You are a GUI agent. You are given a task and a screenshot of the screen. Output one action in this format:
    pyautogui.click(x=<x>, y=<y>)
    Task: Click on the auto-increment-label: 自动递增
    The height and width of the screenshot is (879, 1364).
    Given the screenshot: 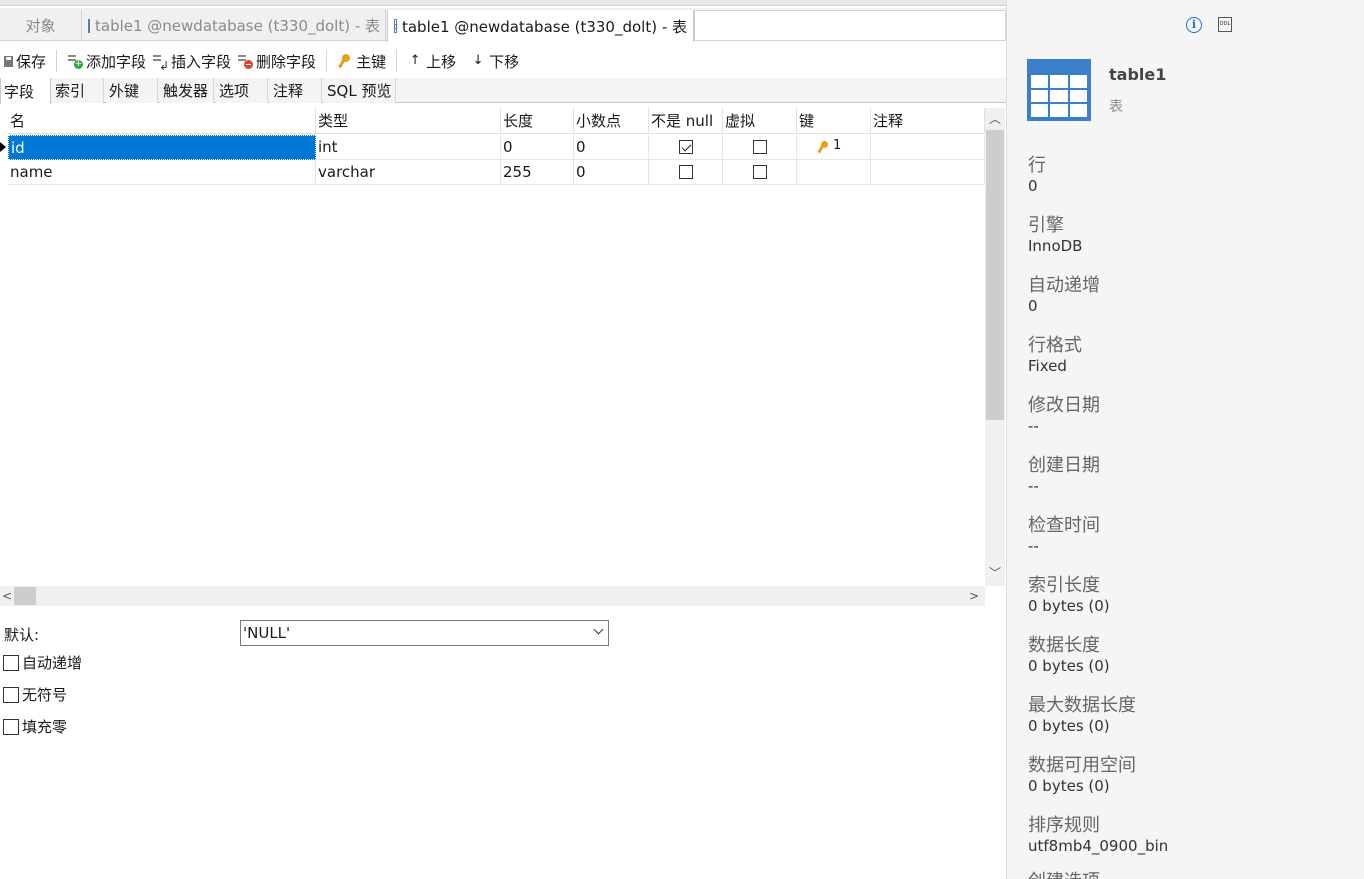 What is the action you would take?
    pyautogui.click(x=52, y=663)
    